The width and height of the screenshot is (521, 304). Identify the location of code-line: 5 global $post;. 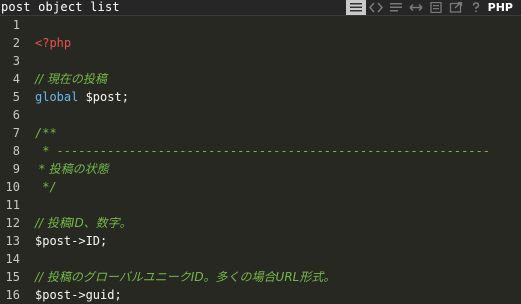
(260, 97).